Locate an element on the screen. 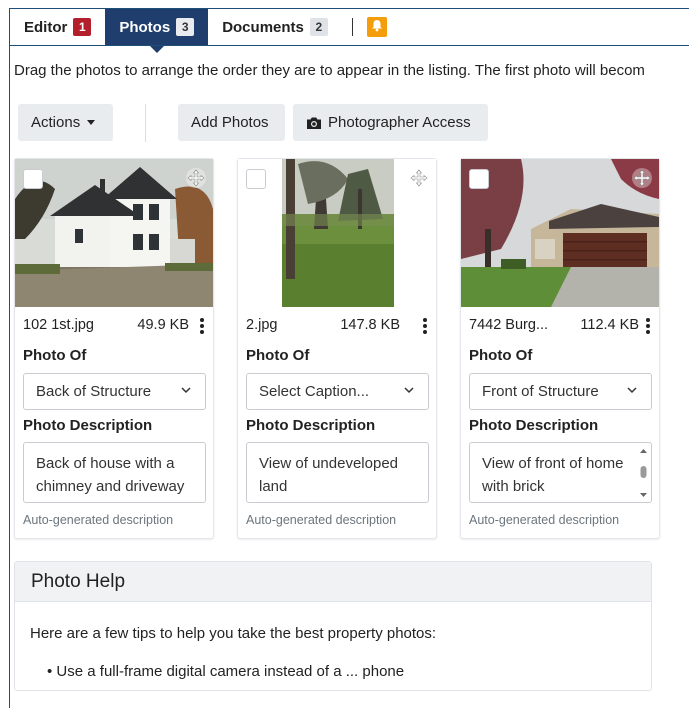  notifications-button is located at coordinates (377, 27).